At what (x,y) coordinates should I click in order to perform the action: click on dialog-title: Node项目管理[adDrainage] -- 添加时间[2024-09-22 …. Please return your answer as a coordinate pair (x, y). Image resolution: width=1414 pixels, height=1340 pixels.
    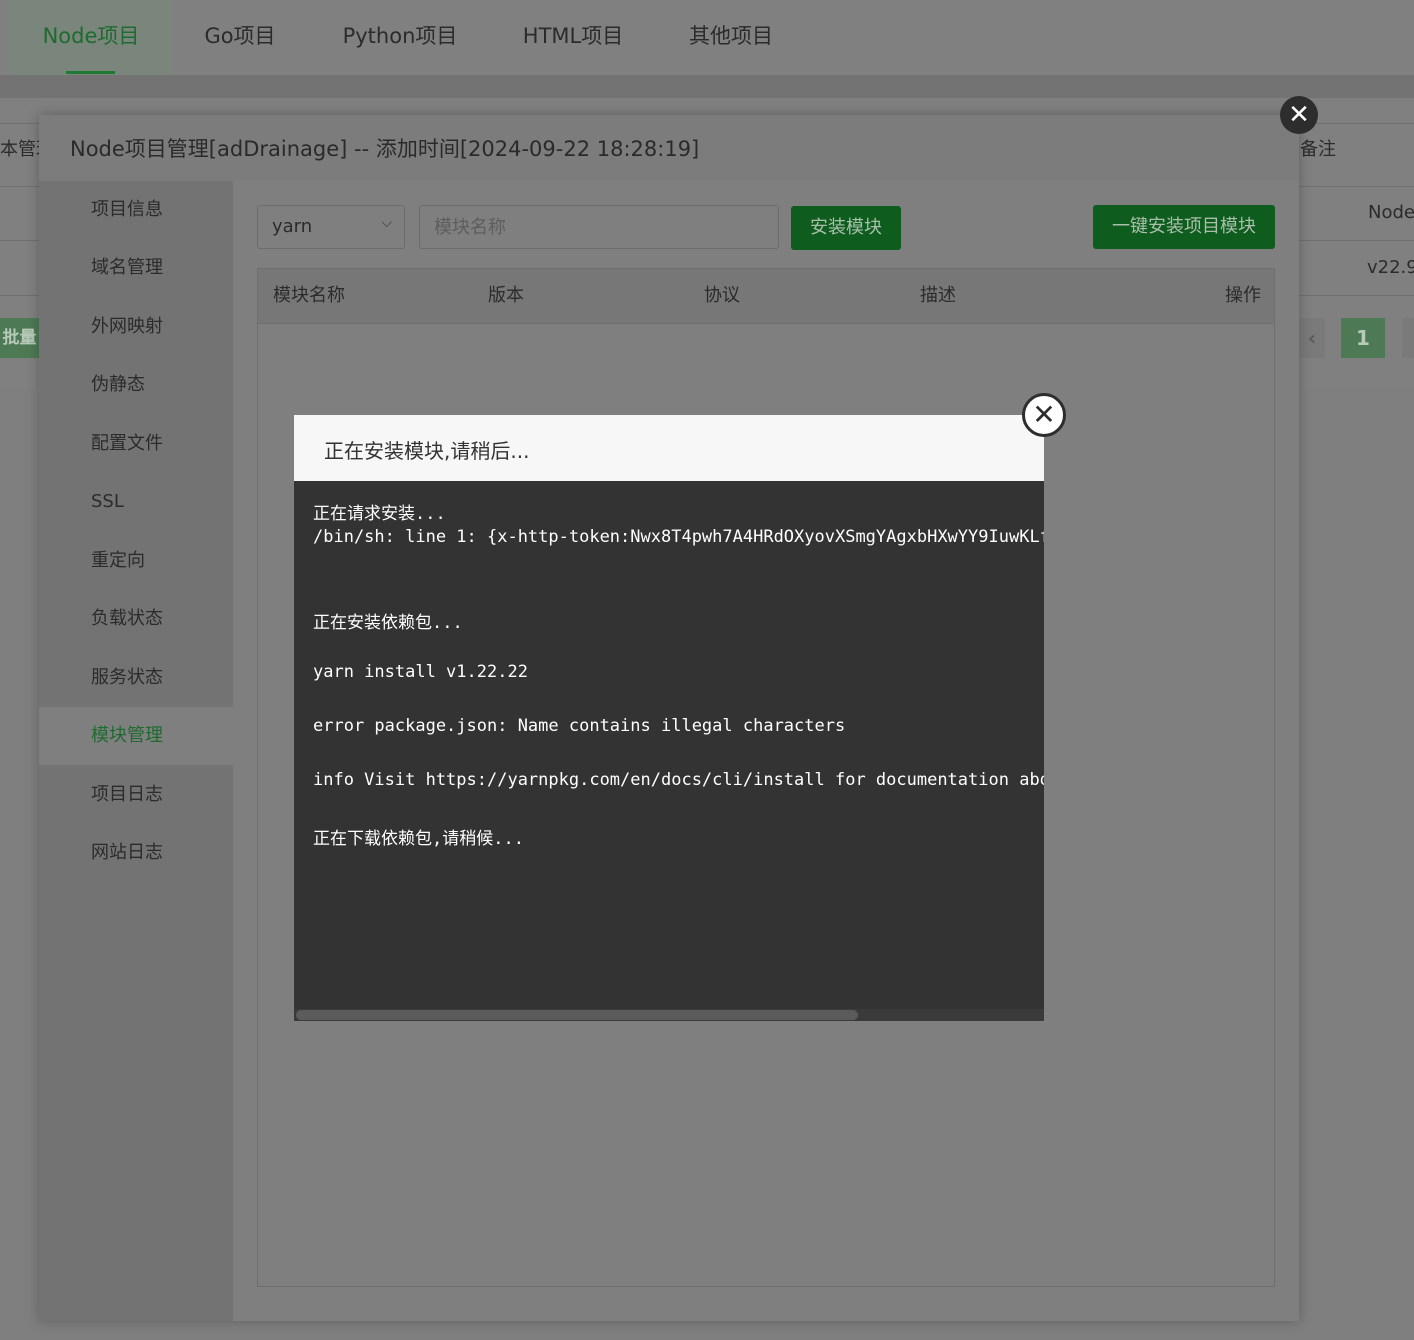
    Looking at the image, I should click on (385, 149).